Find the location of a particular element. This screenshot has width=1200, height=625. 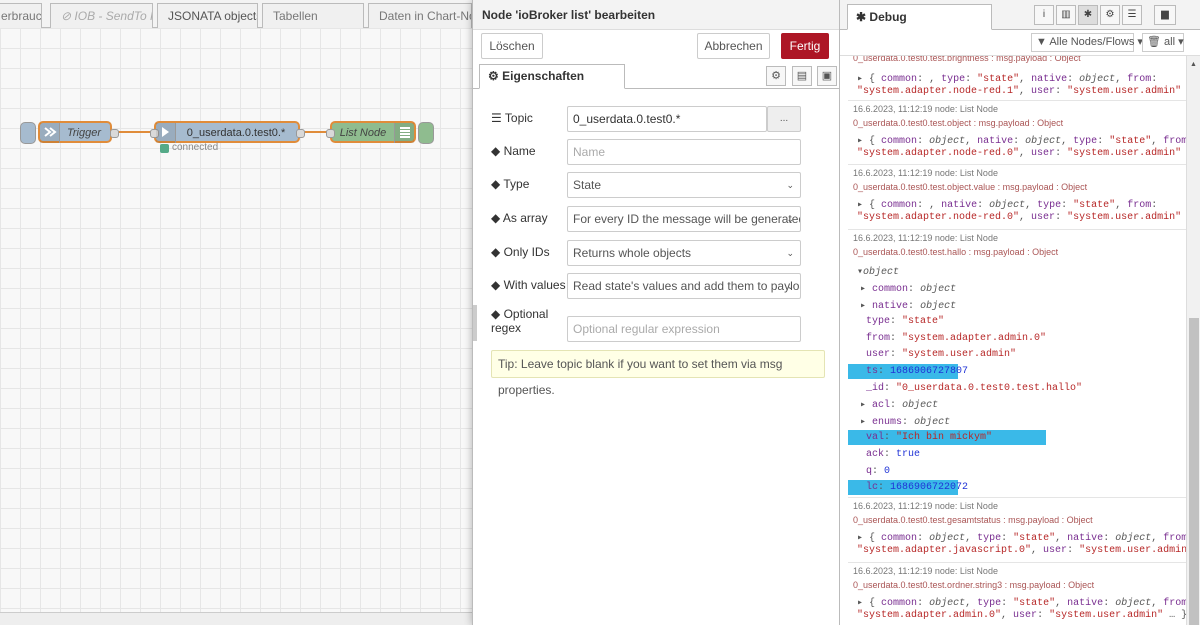

flow-tab: erbrauch is located at coordinates (21, 15).